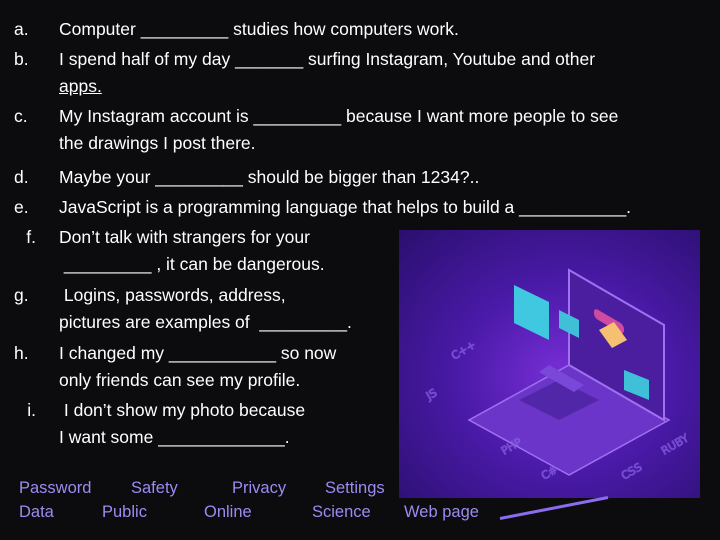 This screenshot has height=540, width=720. Describe the element at coordinates (182, 410) in the screenshot. I see `question-text: I don’t show my photo because` at that location.